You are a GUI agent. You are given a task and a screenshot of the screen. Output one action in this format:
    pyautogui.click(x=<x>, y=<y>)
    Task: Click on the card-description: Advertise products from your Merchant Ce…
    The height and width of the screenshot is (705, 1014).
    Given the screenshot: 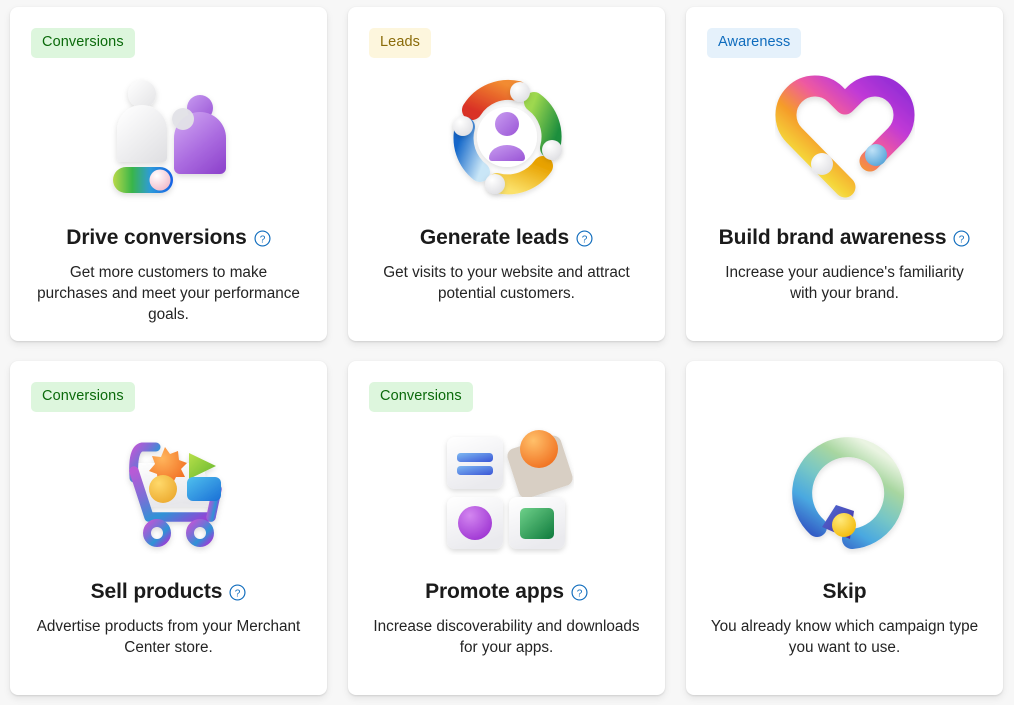 What is the action you would take?
    pyautogui.click(x=168, y=637)
    